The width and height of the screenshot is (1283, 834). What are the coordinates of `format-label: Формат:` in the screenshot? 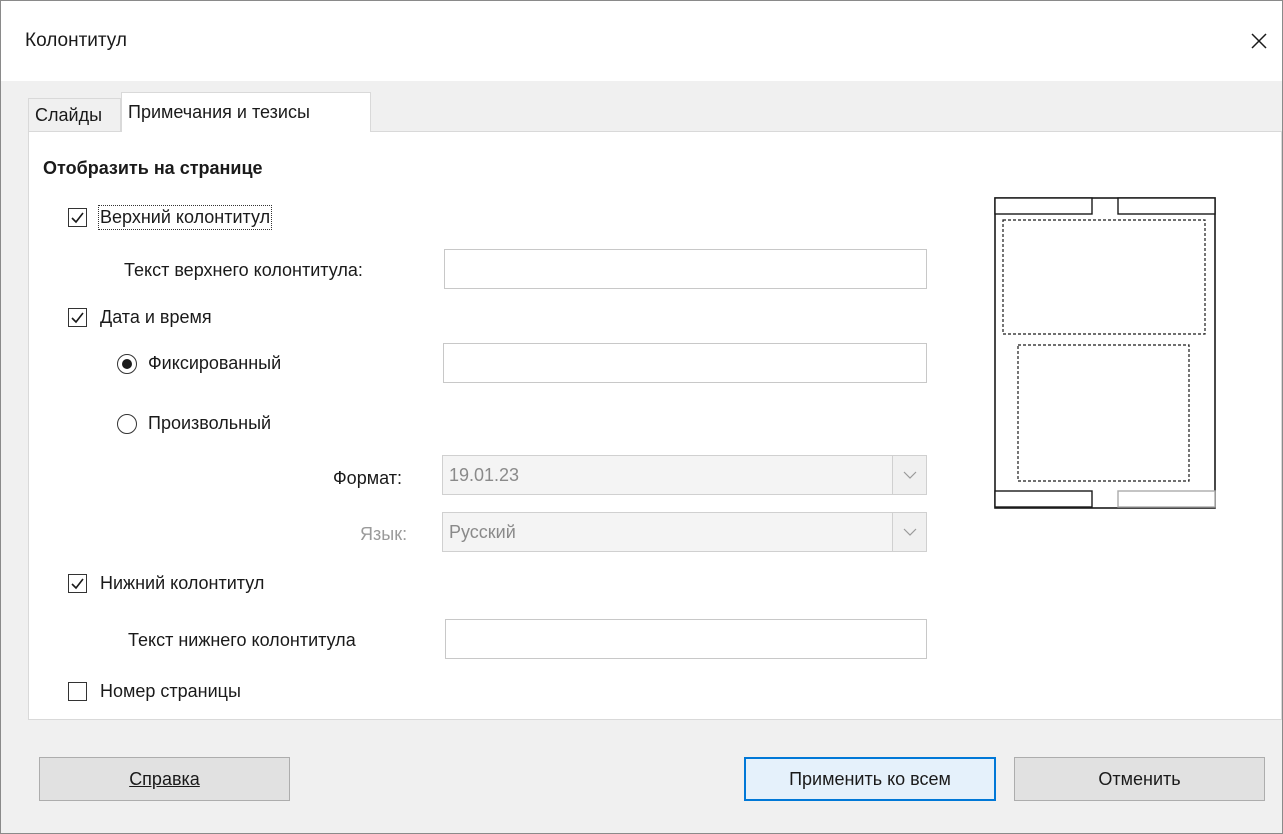 It's located at (367, 478).